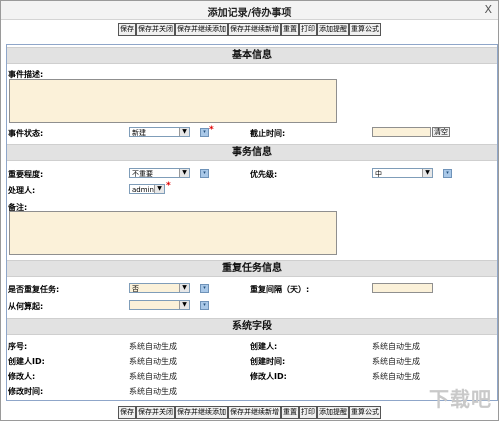 Image resolution: width=499 pixels, height=421 pixels. What do you see at coordinates (204, 305) in the screenshot?
I see `from-picker-icon: ▾` at bounding box center [204, 305].